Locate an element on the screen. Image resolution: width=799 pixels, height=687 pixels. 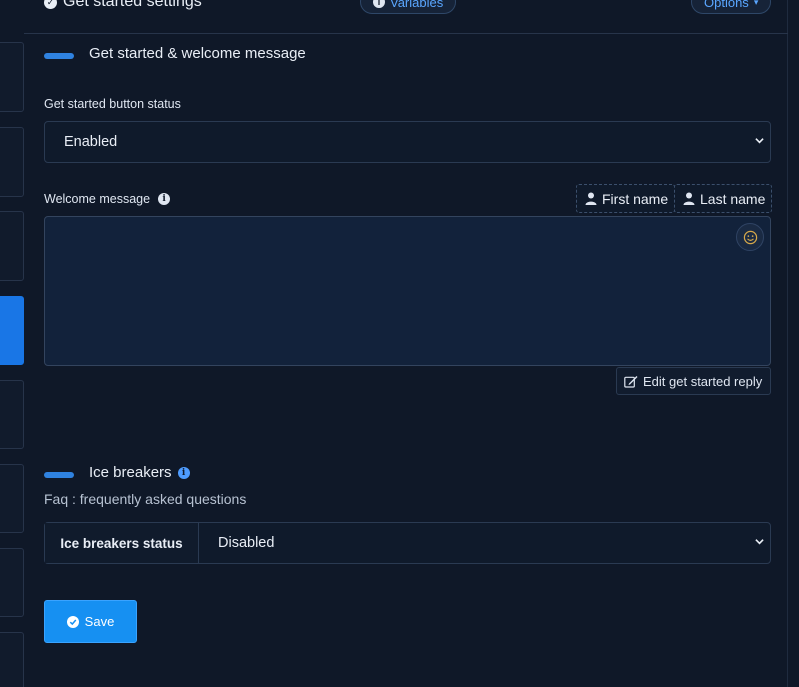
button-status-label: Get started button status is located at coordinates (112, 104).